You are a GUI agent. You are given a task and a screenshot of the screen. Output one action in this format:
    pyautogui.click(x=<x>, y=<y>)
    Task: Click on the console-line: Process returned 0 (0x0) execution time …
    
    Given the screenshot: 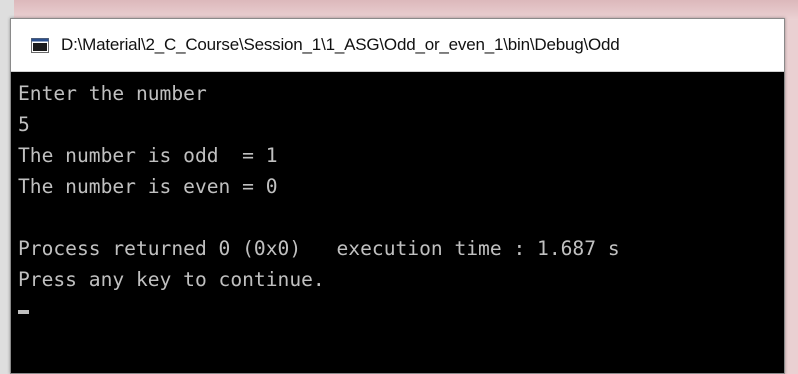 What is the action you would take?
    pyautogui.click(x=319, y=248)
    